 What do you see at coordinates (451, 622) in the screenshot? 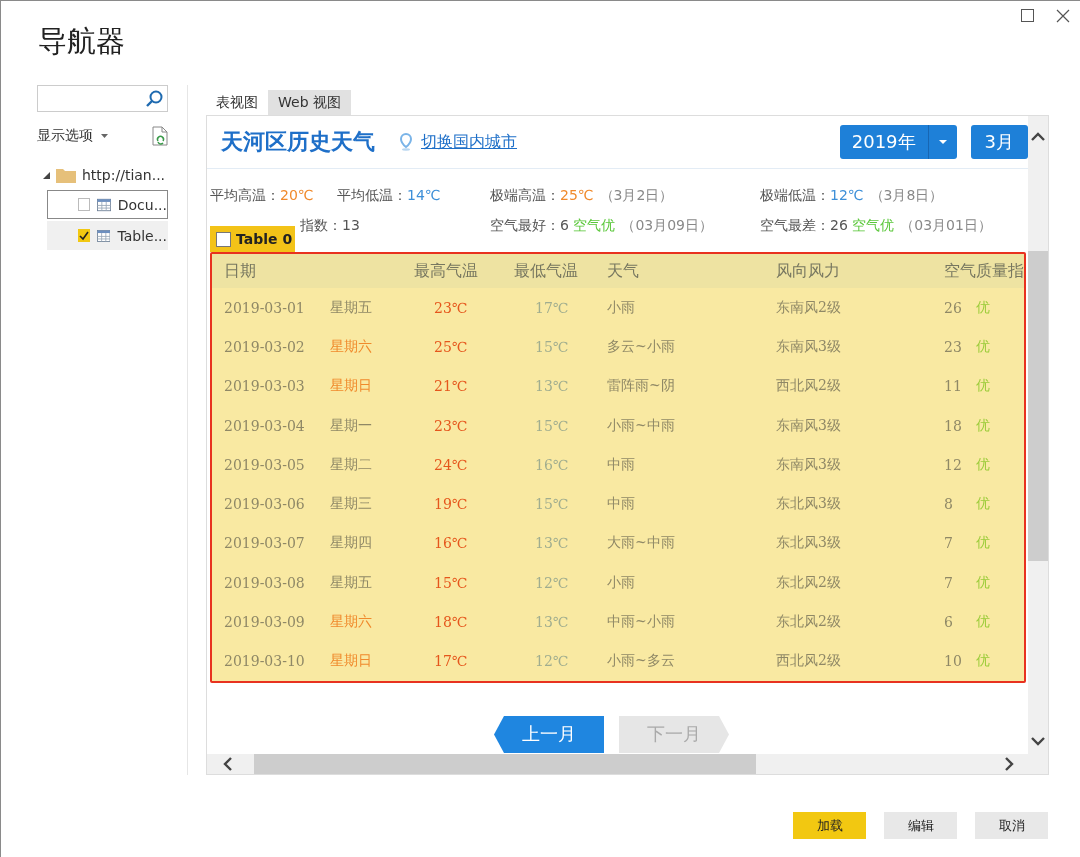
I see `table-cell-text: 18℃` at bounding box center [451, 622].